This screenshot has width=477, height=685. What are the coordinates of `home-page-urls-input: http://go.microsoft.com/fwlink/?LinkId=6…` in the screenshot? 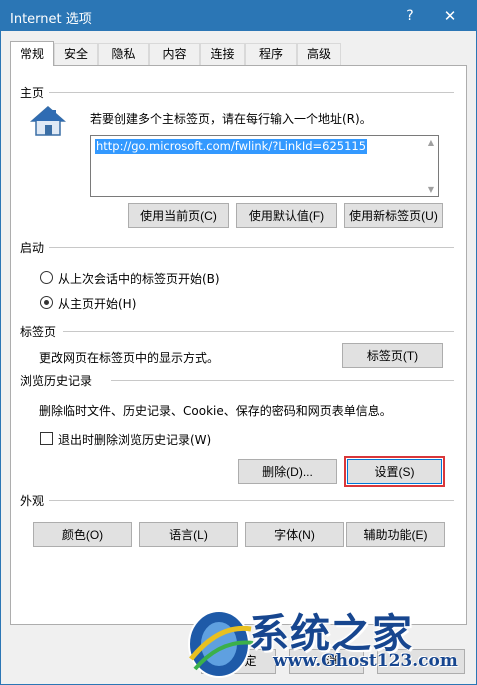 It's located at (264, 166).